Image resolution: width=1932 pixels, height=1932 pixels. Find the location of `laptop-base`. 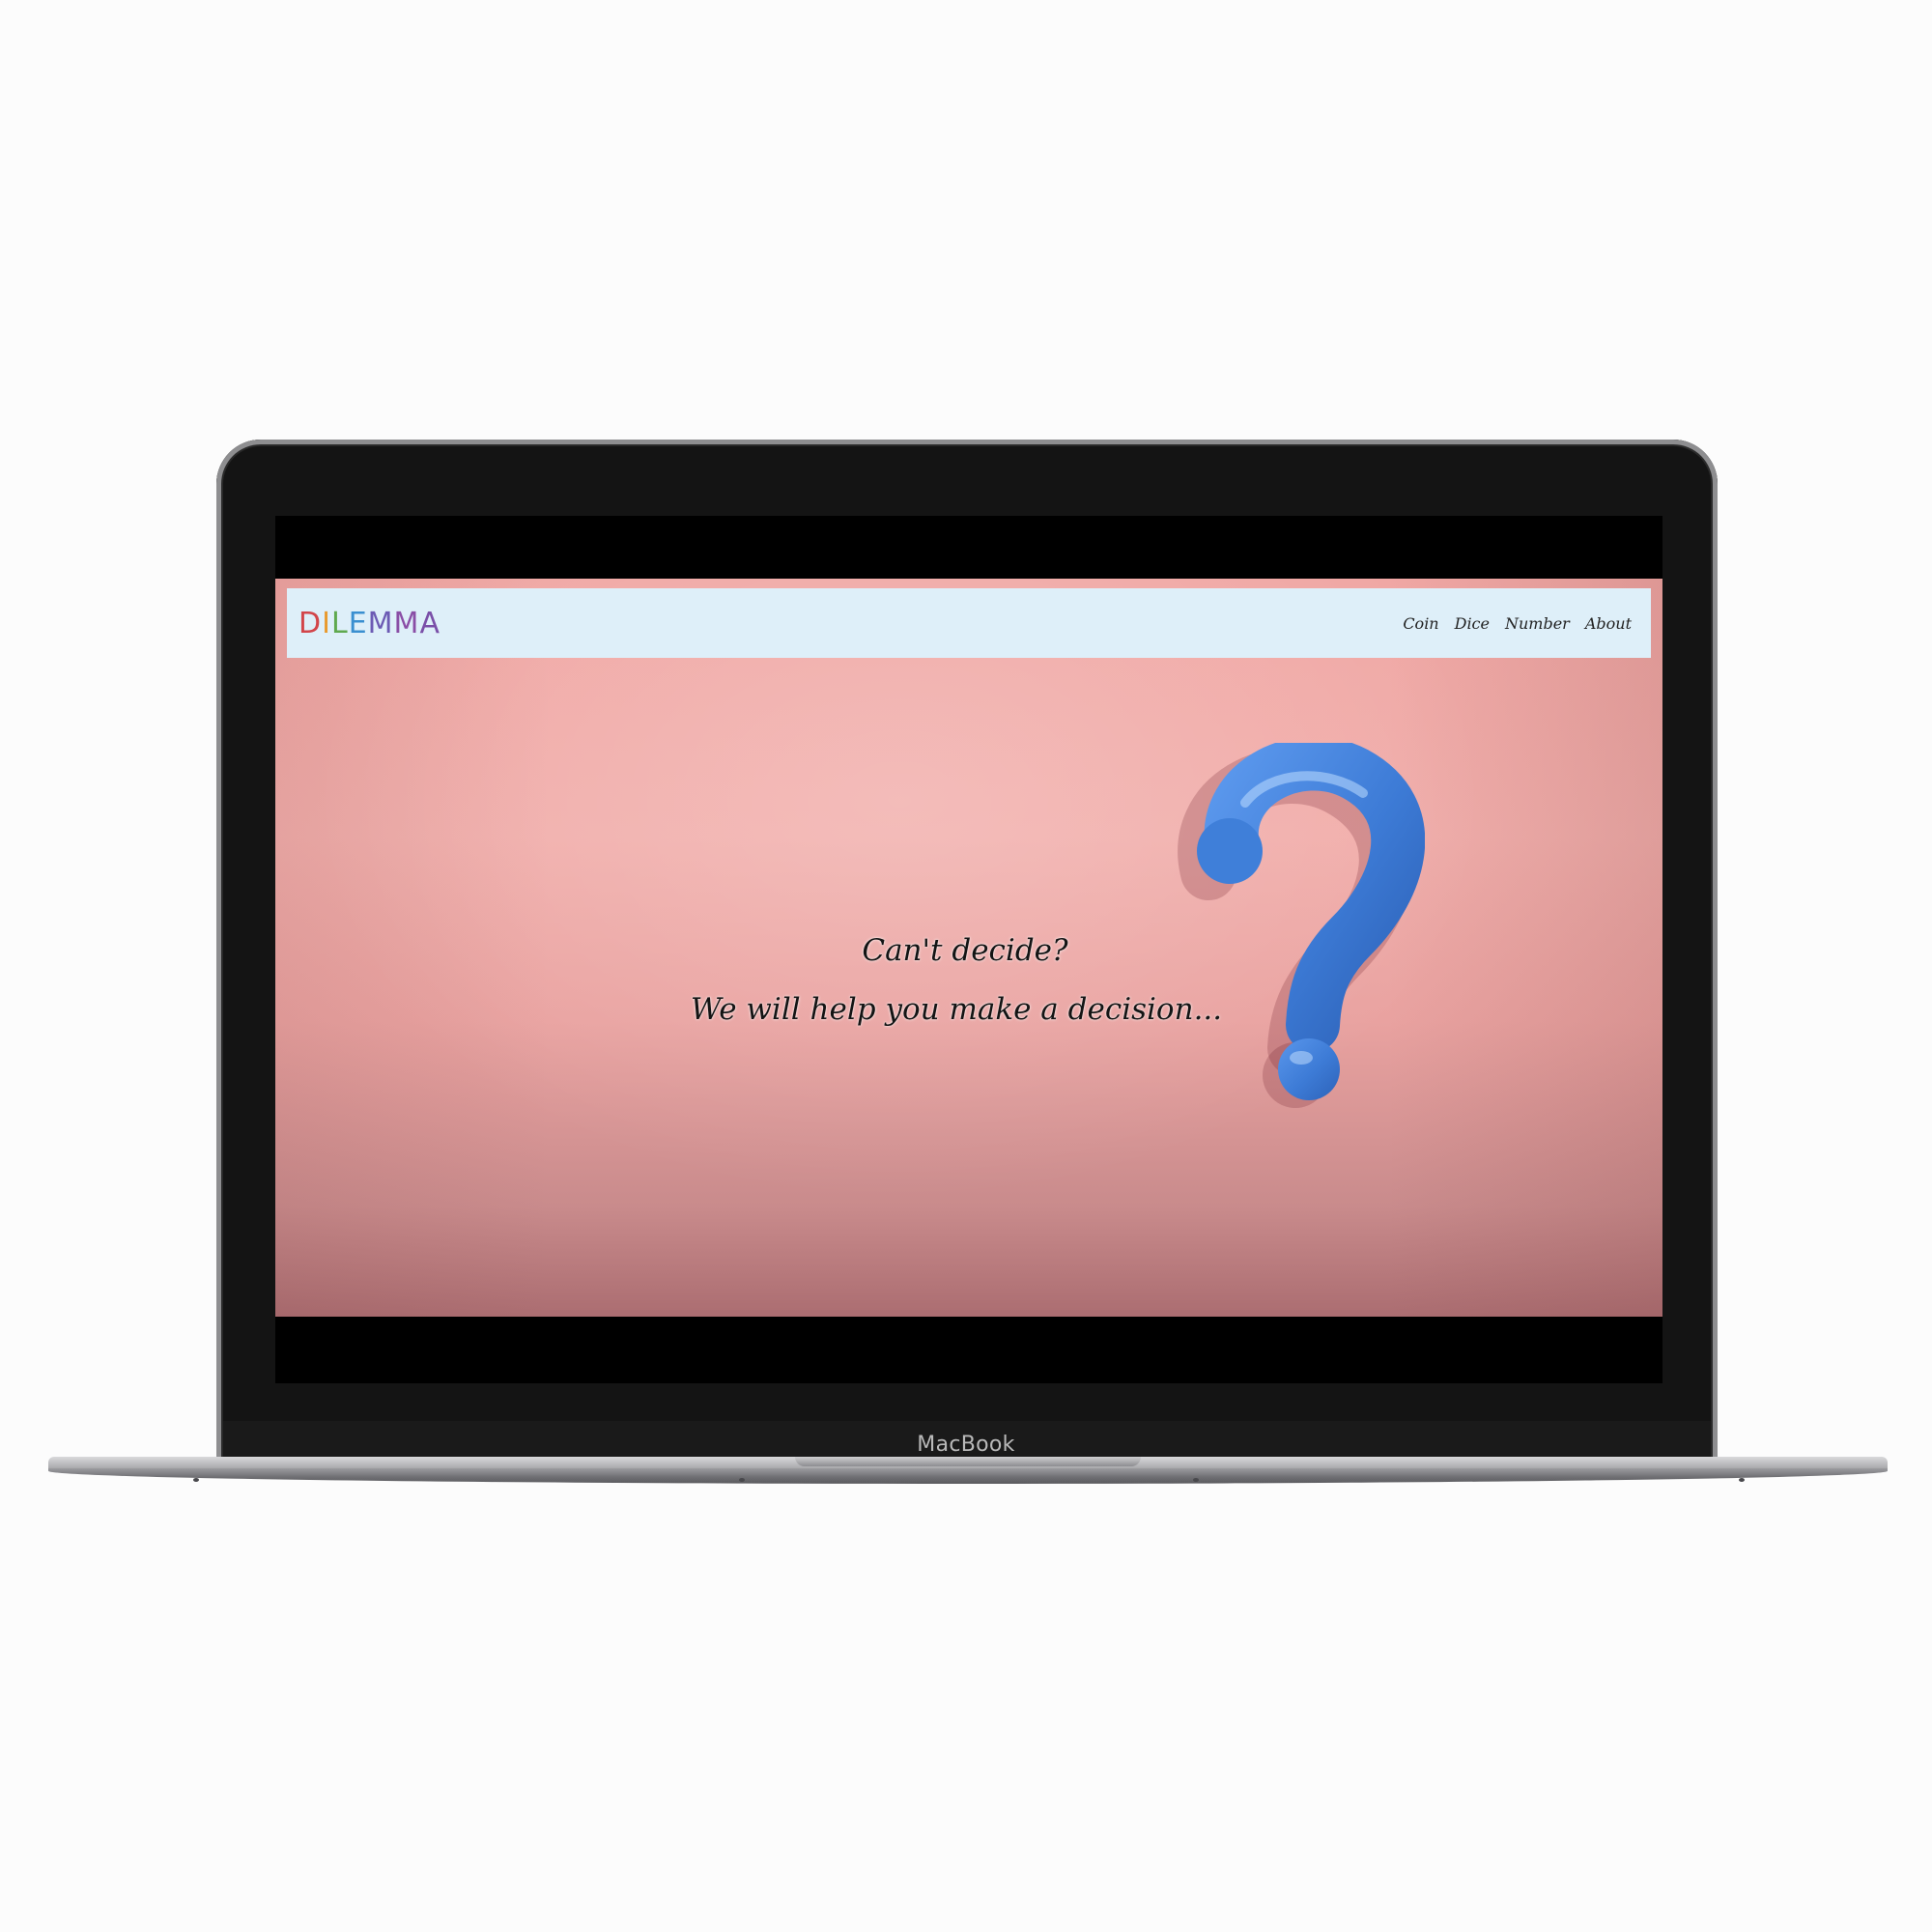

laptop-base is located at coordinates (968, 1477).